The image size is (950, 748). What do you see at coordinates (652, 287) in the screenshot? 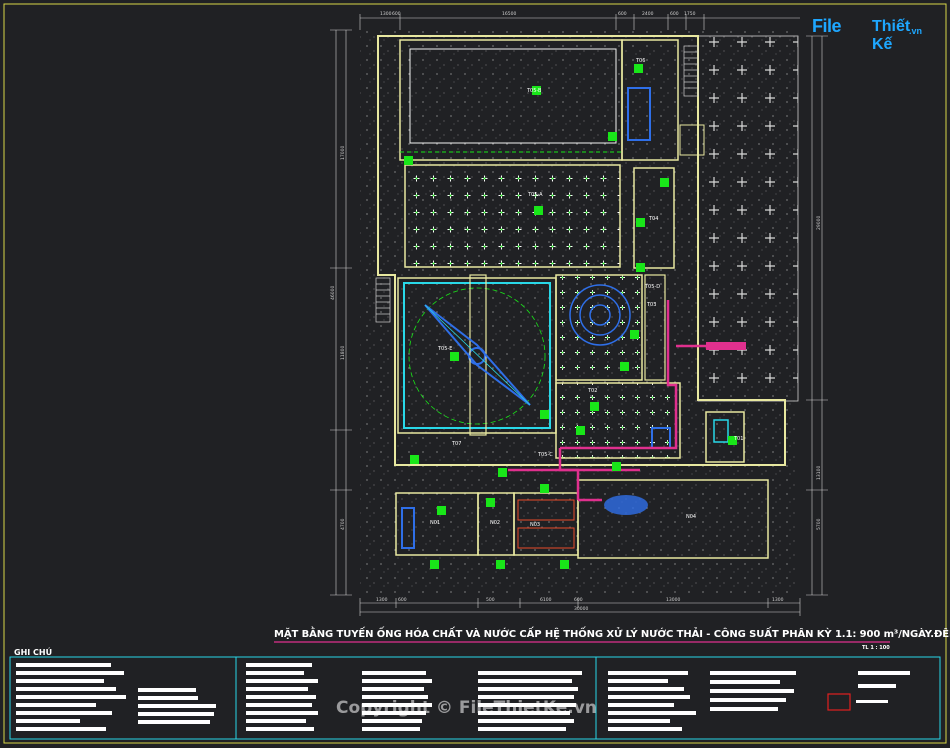
I see `label-t05d: T05-D` at bounding box center [652, 287].